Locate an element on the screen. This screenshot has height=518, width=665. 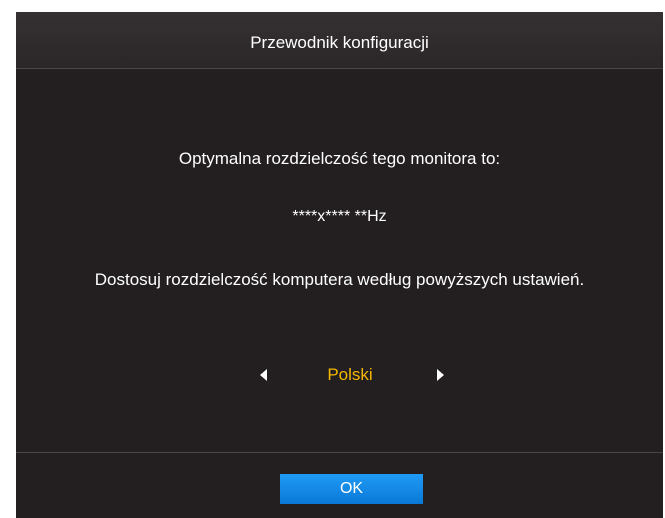
ok-button: OK is located at coordinates (351, 489).